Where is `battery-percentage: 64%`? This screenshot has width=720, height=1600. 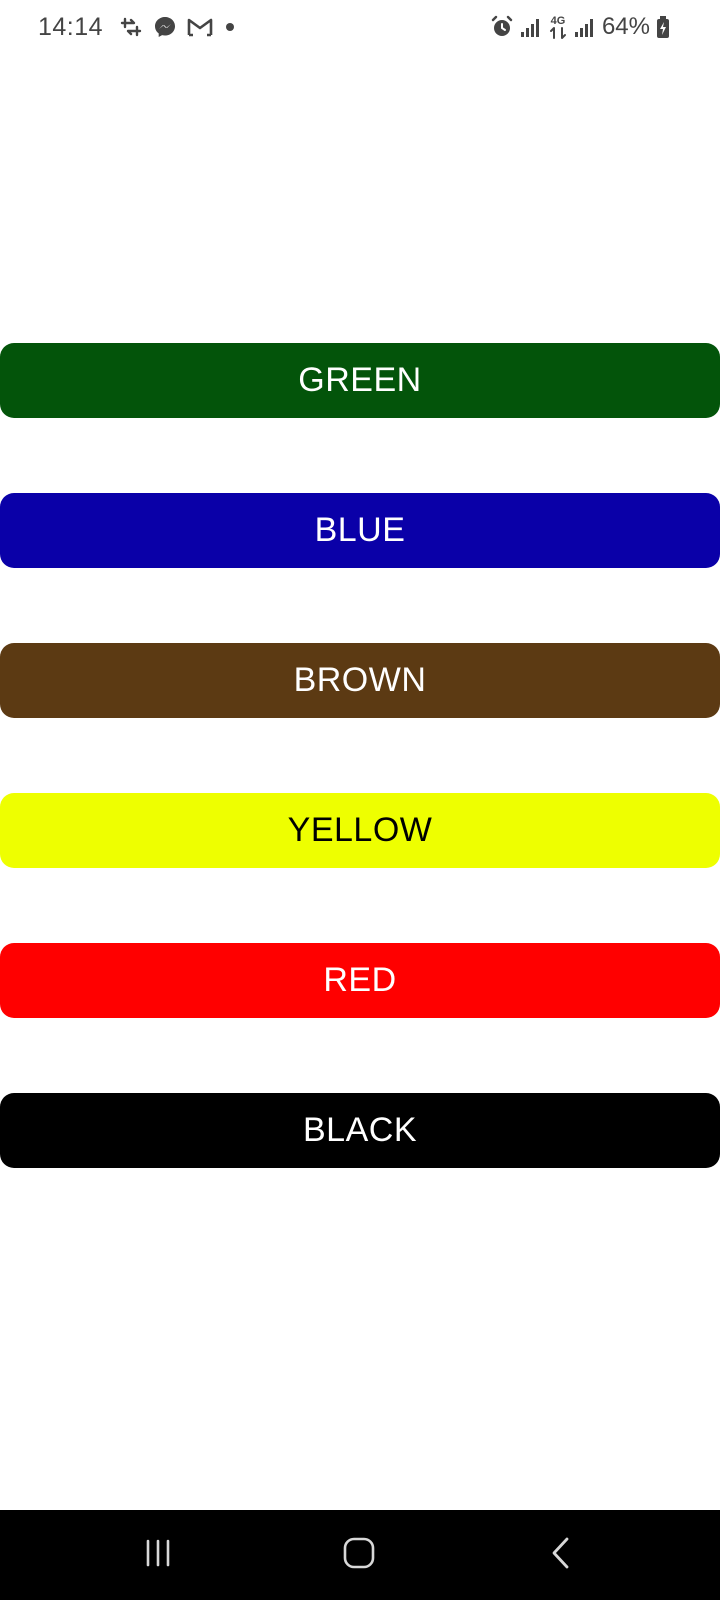
battery-percentage: 64% is located at coordinates (625, 26).